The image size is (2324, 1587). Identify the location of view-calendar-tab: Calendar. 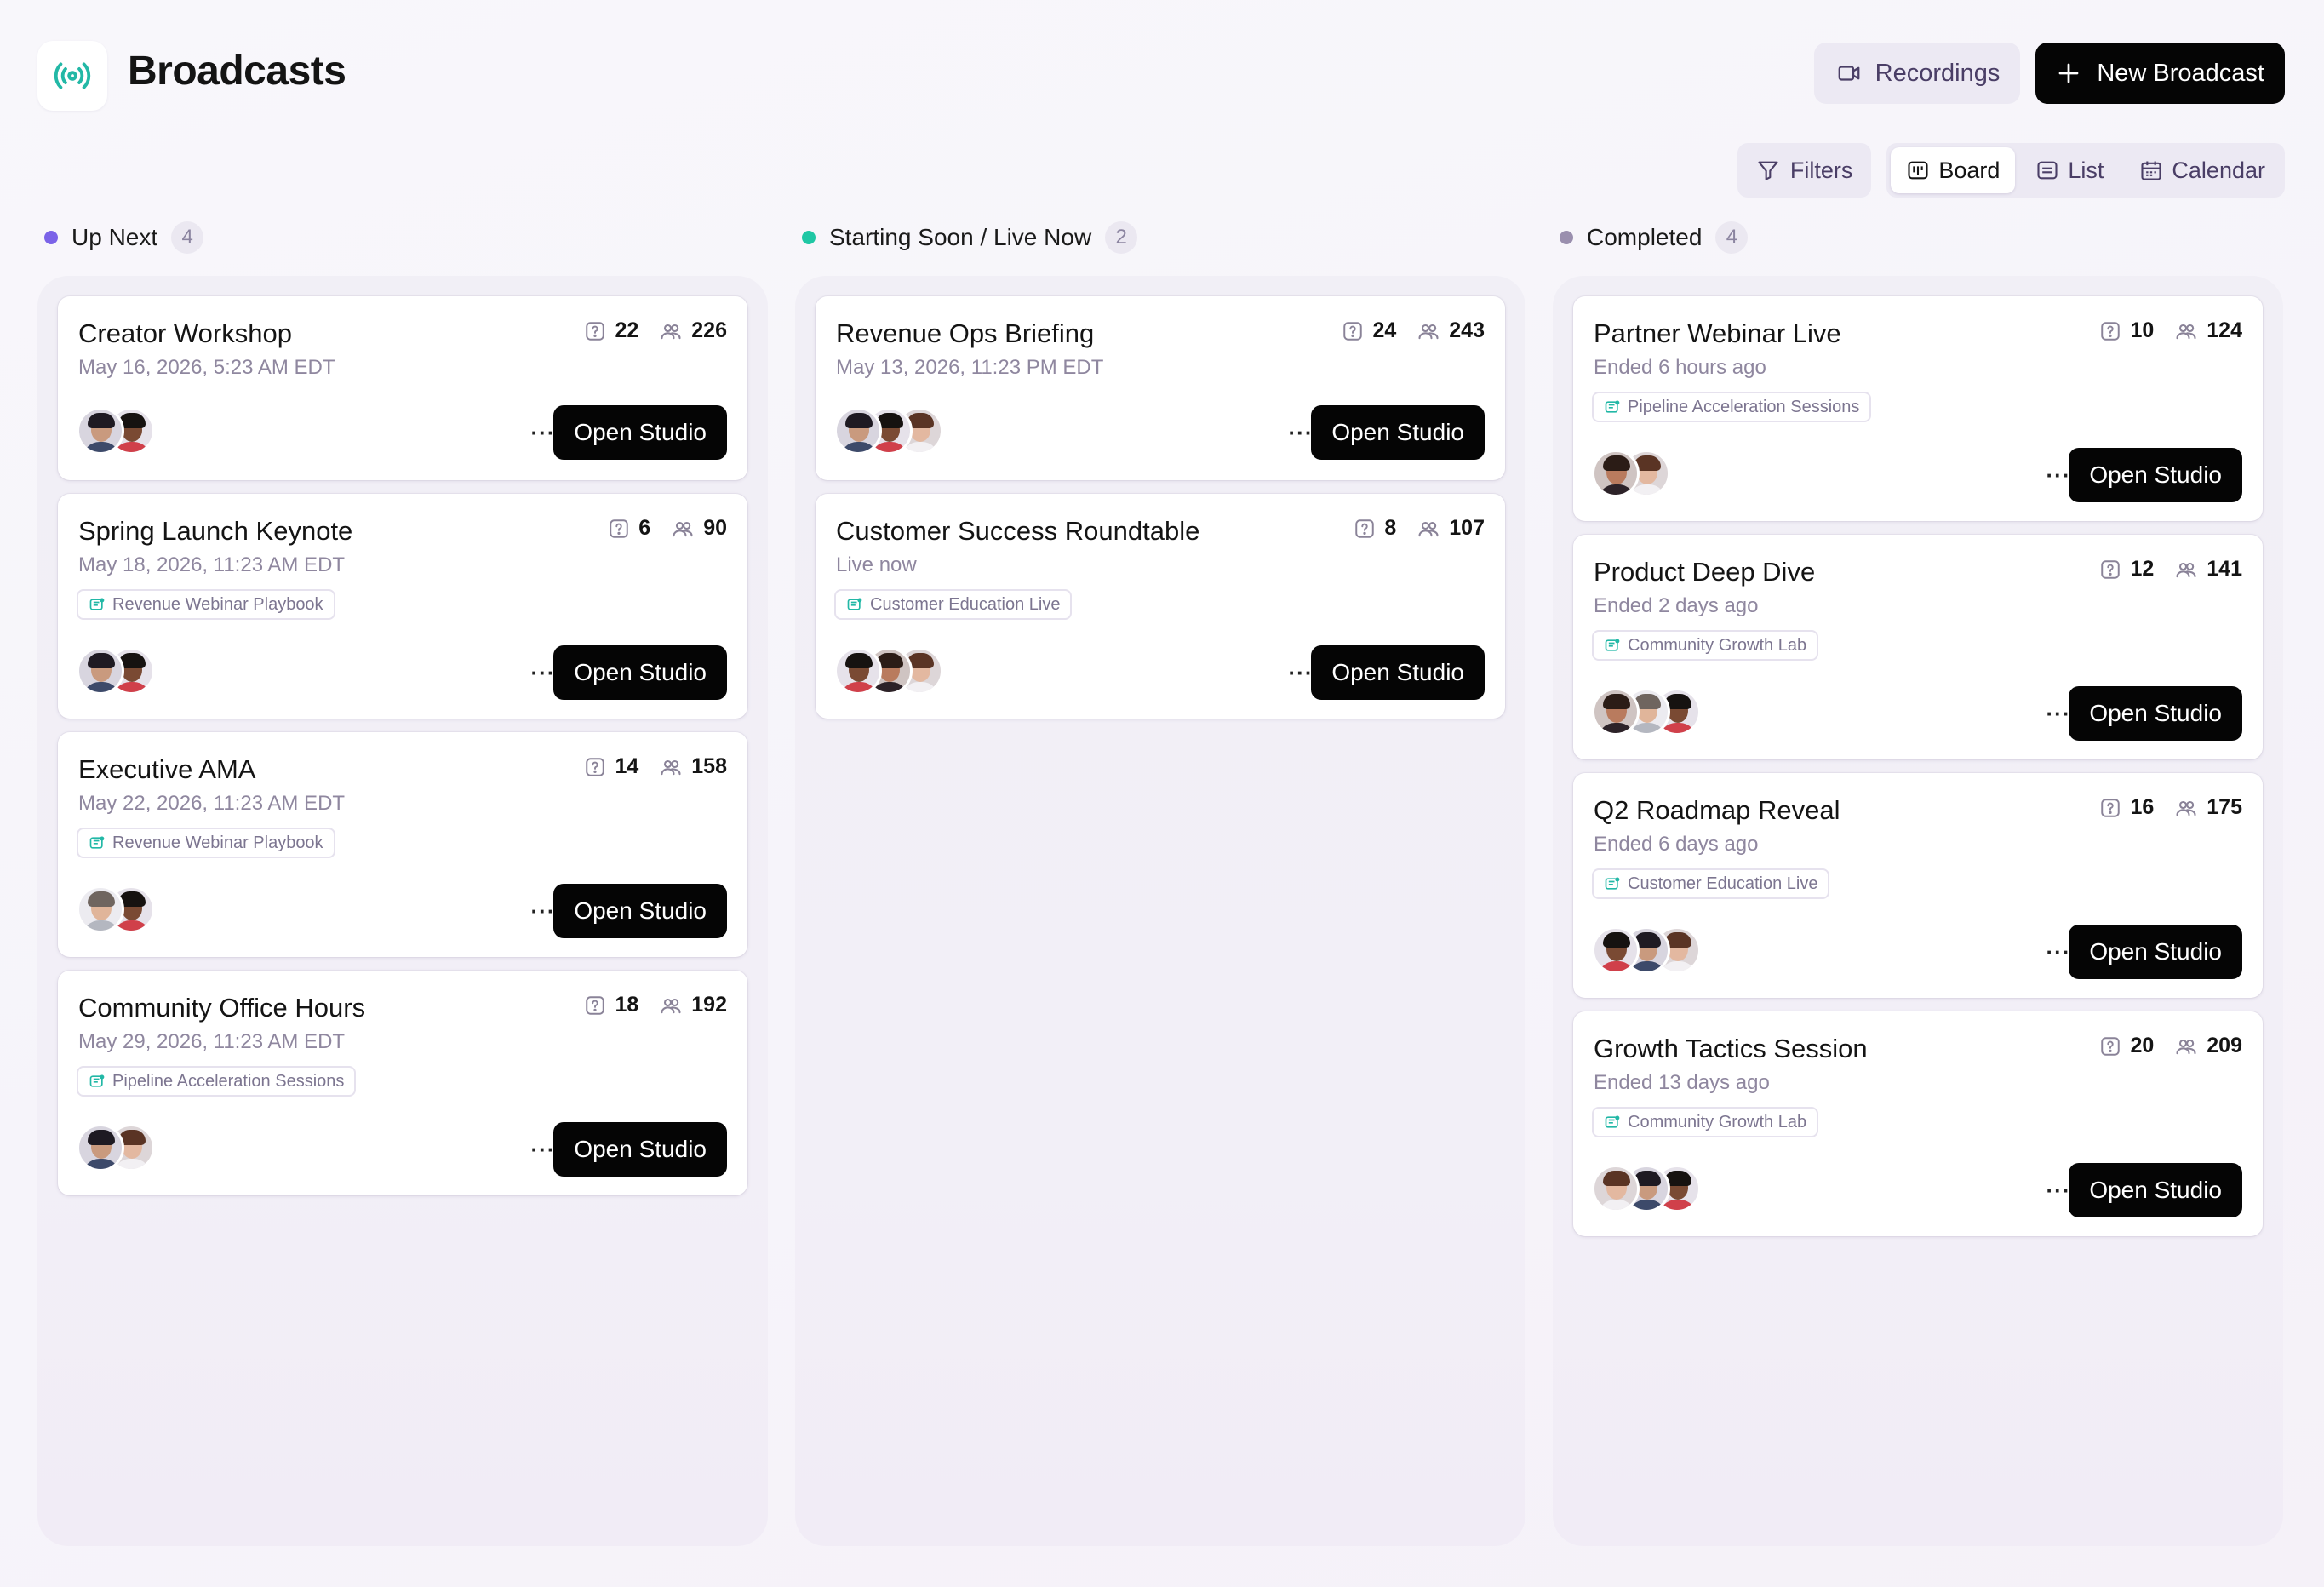
(2202, 170).